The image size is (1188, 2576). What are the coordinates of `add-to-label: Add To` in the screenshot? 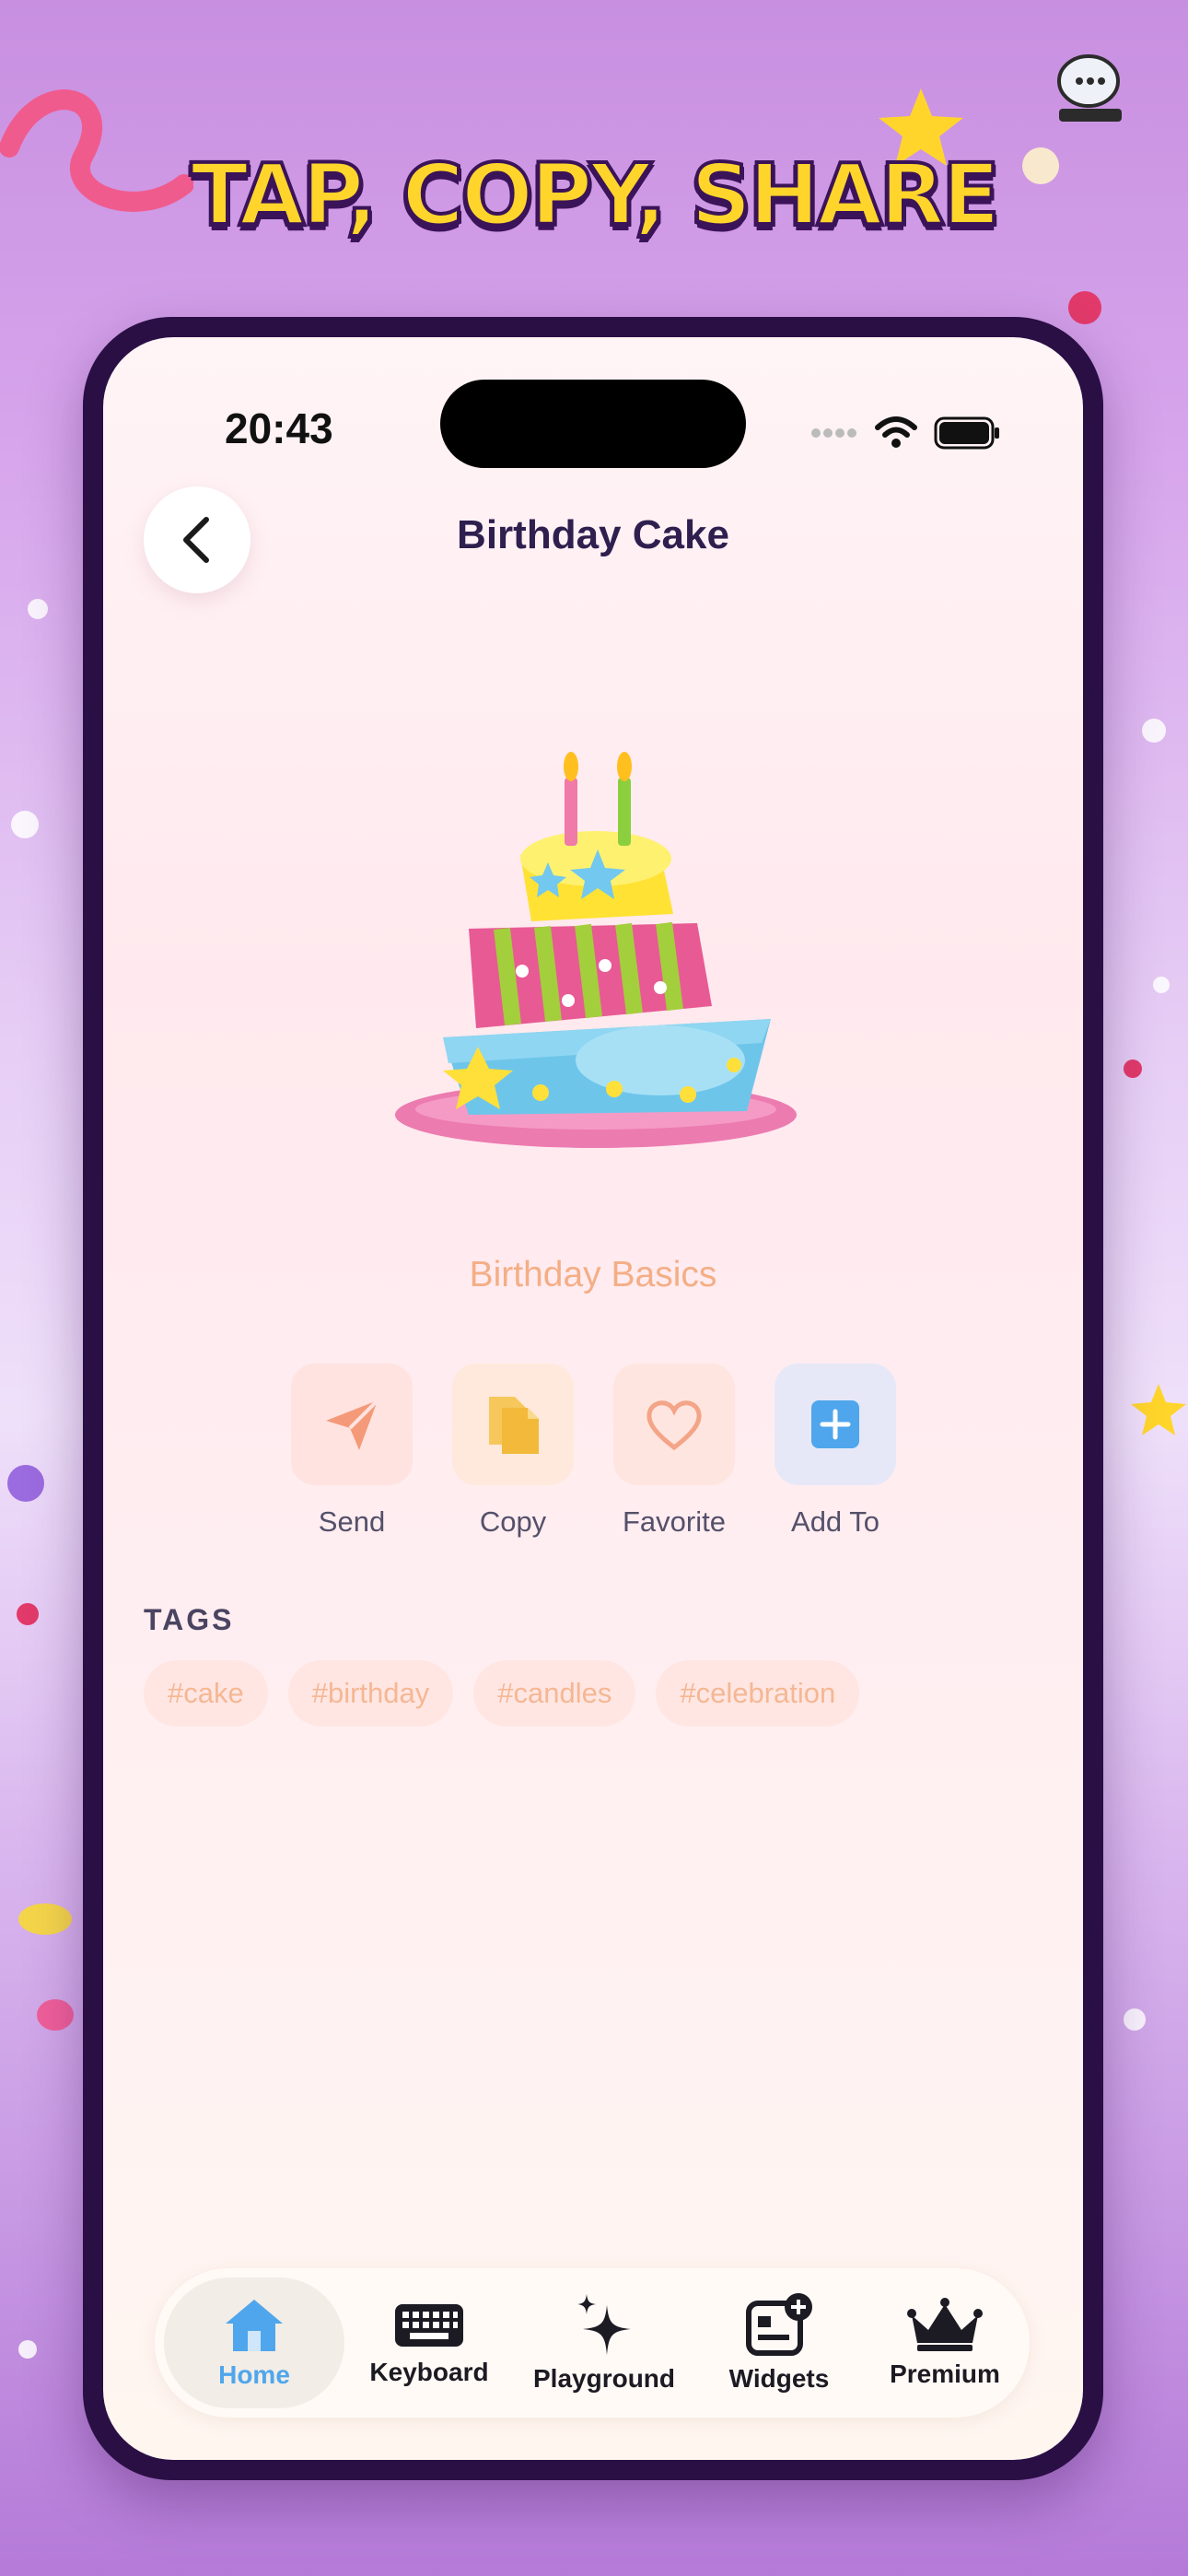 It's located at (835, 1521).